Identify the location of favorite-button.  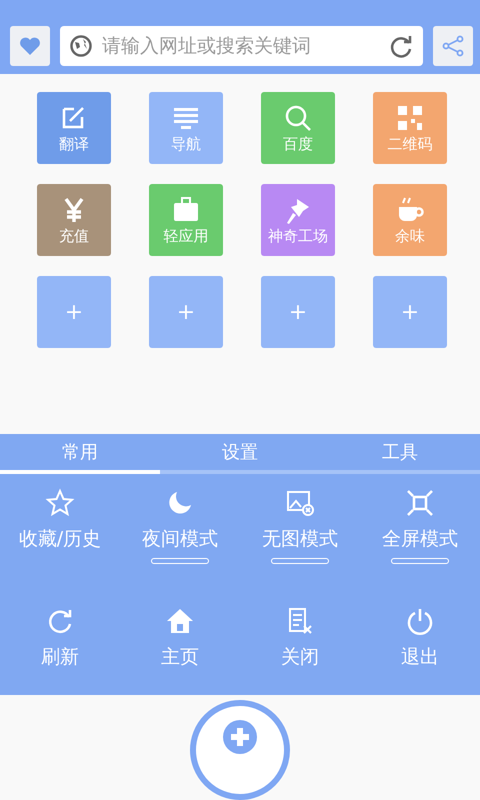
(30, 46).